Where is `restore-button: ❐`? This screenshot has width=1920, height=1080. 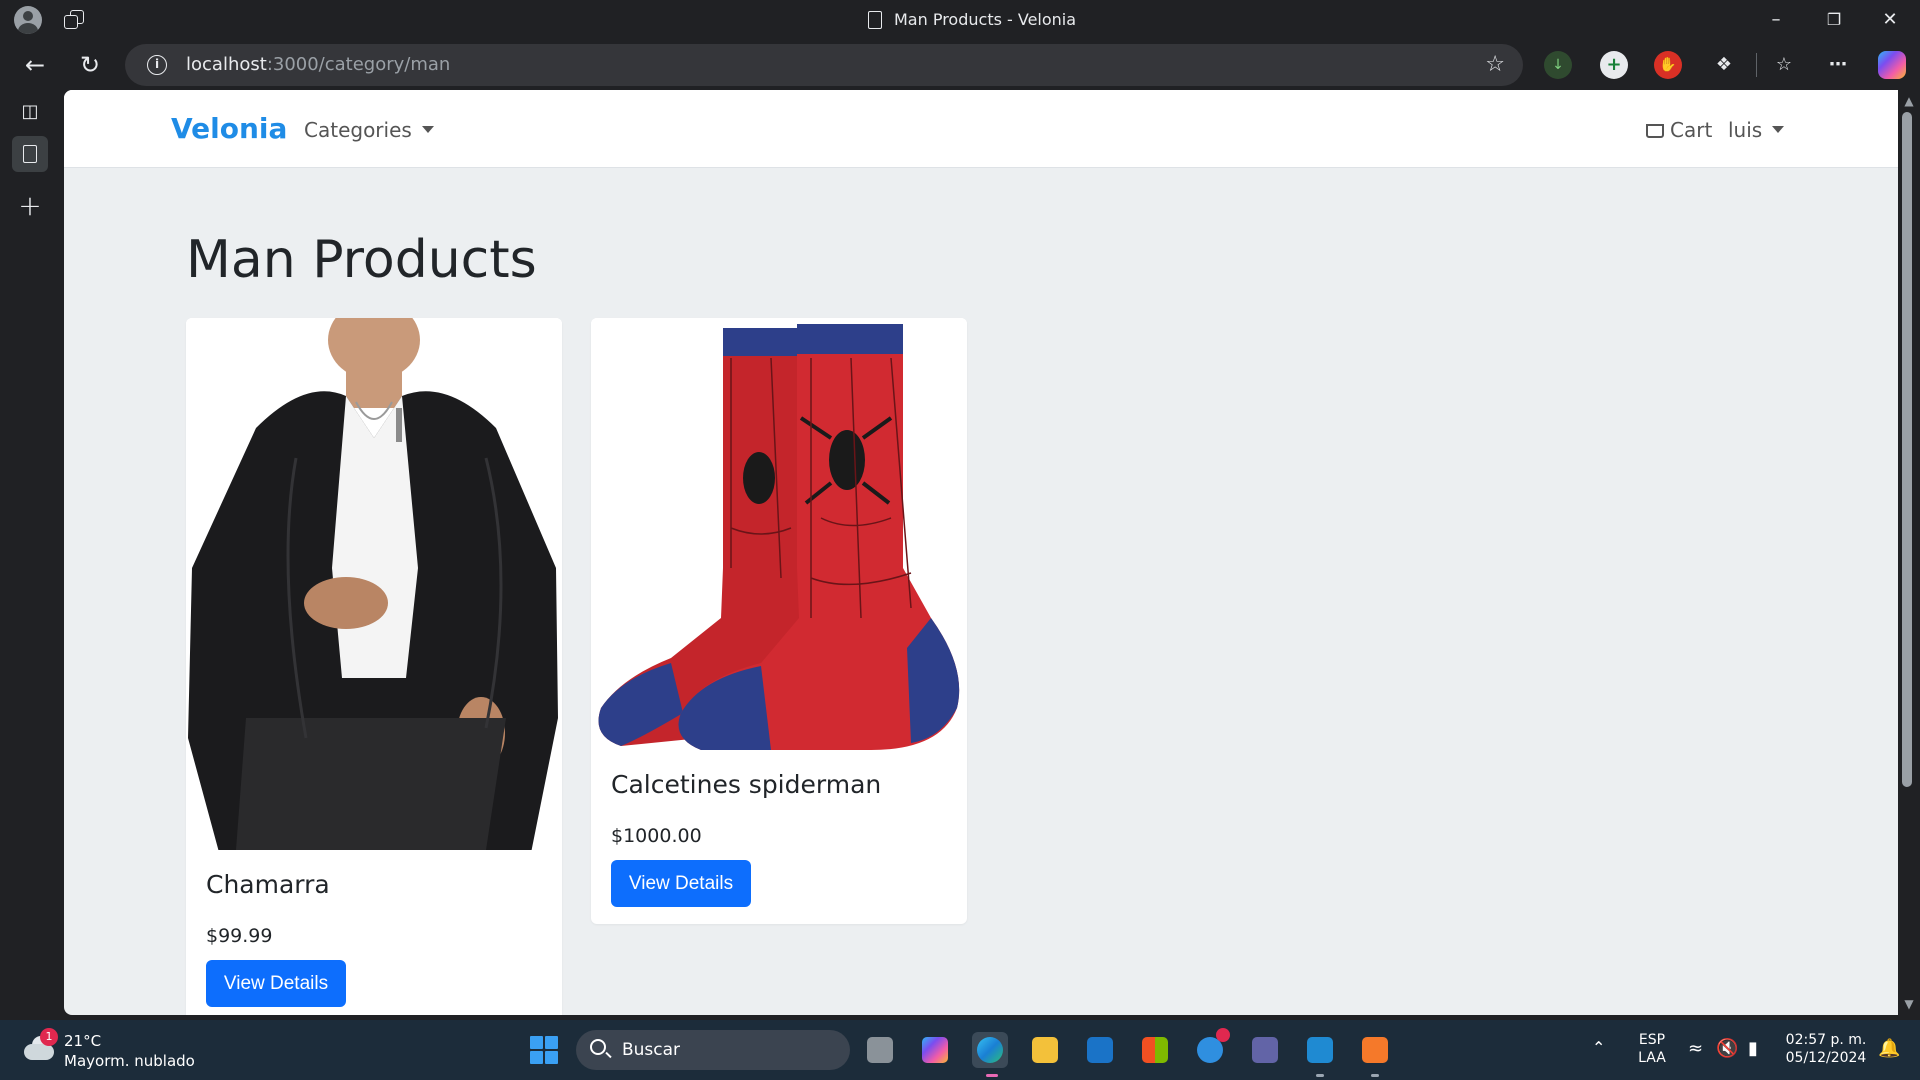
restore-button: ❐ is located at coordinates (1834, 20).